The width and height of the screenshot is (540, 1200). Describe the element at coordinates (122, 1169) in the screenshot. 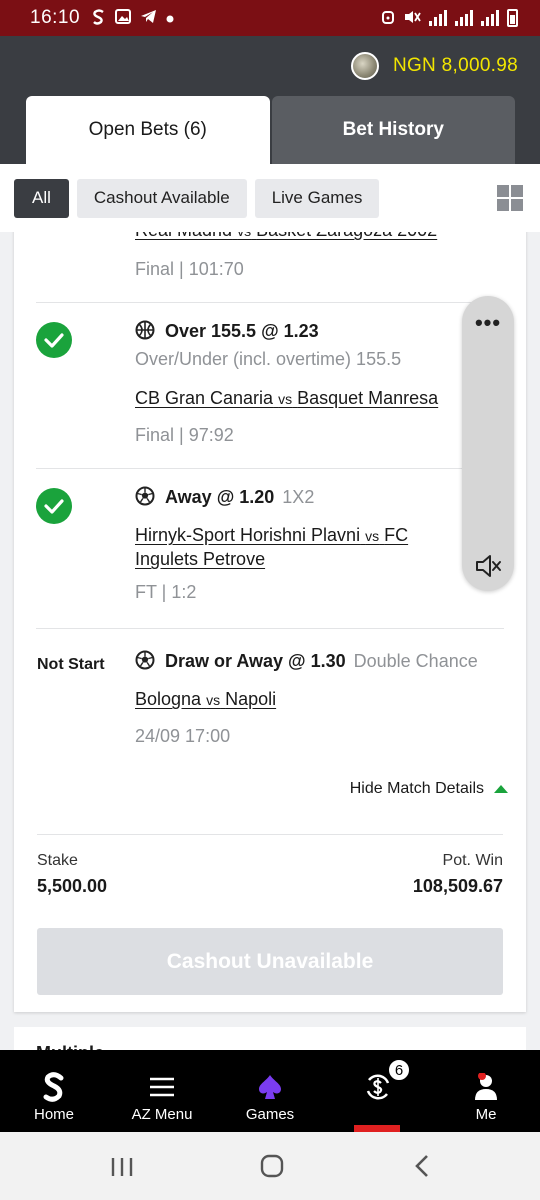

I see `recent-apps-icon` at that location.